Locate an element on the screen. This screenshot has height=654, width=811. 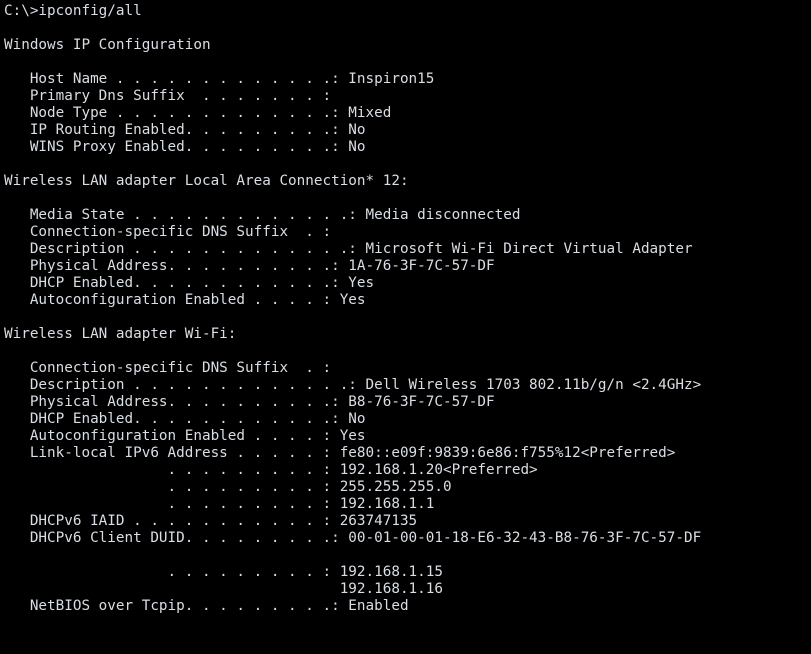
config-entry-continuation: . . . . . . . . . : 255.255.255.0 is located at coordinates (228, 487).